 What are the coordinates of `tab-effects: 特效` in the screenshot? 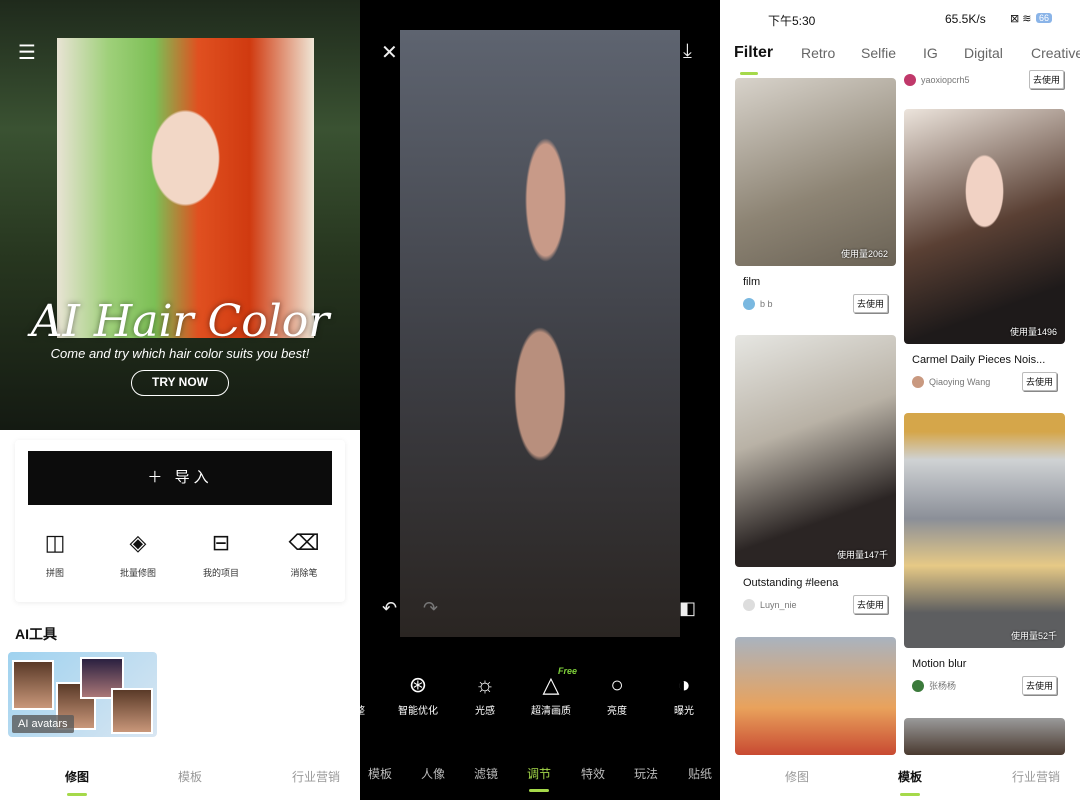 It's located at (593, 773).